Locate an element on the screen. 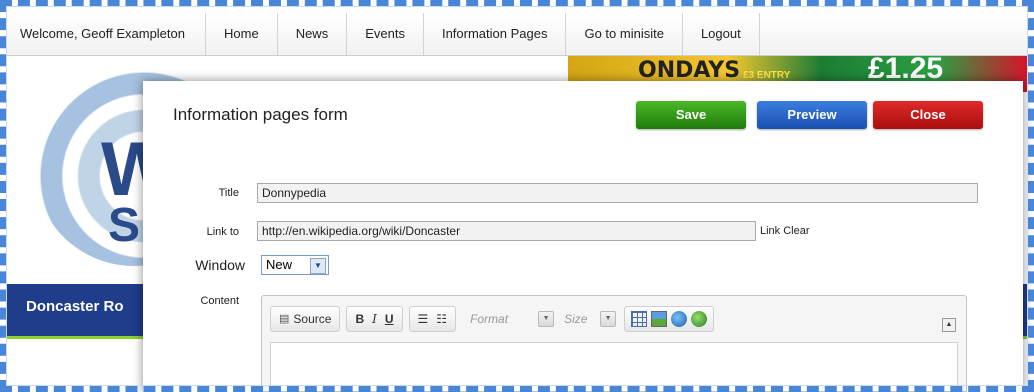  unlink-globe-icon is located at coordinates (699, 319).